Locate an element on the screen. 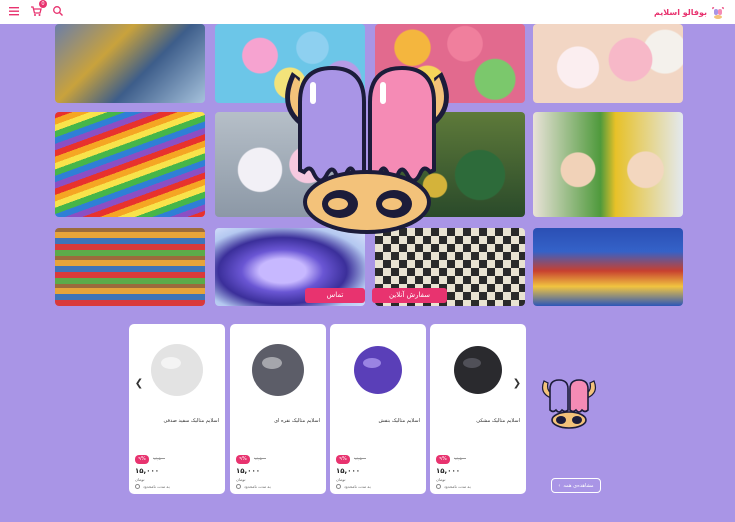  kids-building-blocks-image is located at coordinates (608, 164).